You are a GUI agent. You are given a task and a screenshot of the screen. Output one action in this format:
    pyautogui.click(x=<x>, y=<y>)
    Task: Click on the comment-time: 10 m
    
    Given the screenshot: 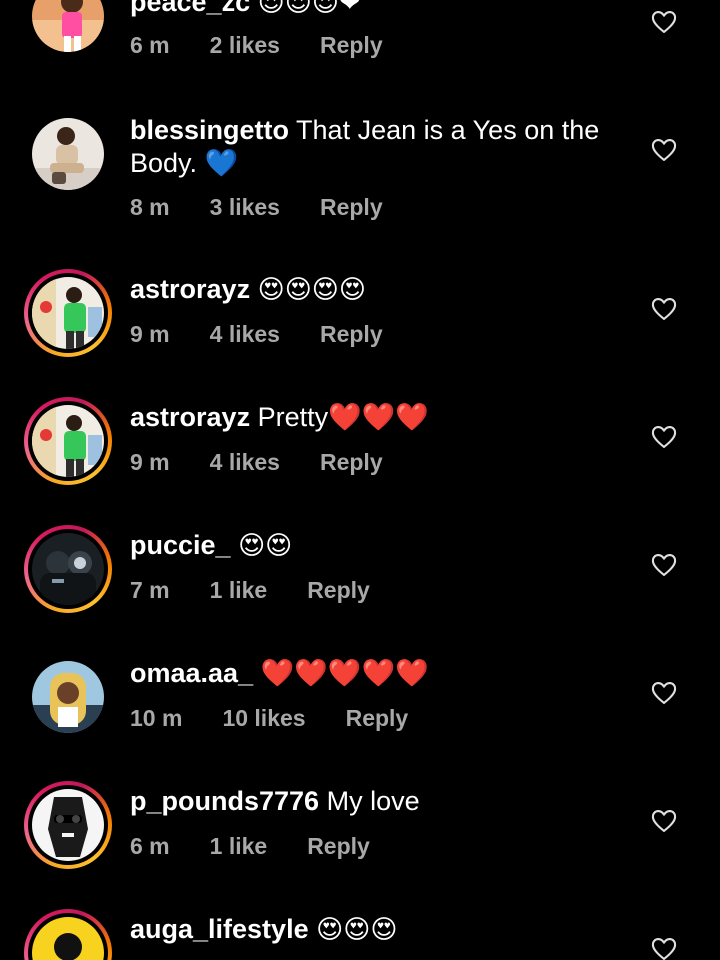 What is the action you would take?
    pyautogui.click(x=156, y=718)
    